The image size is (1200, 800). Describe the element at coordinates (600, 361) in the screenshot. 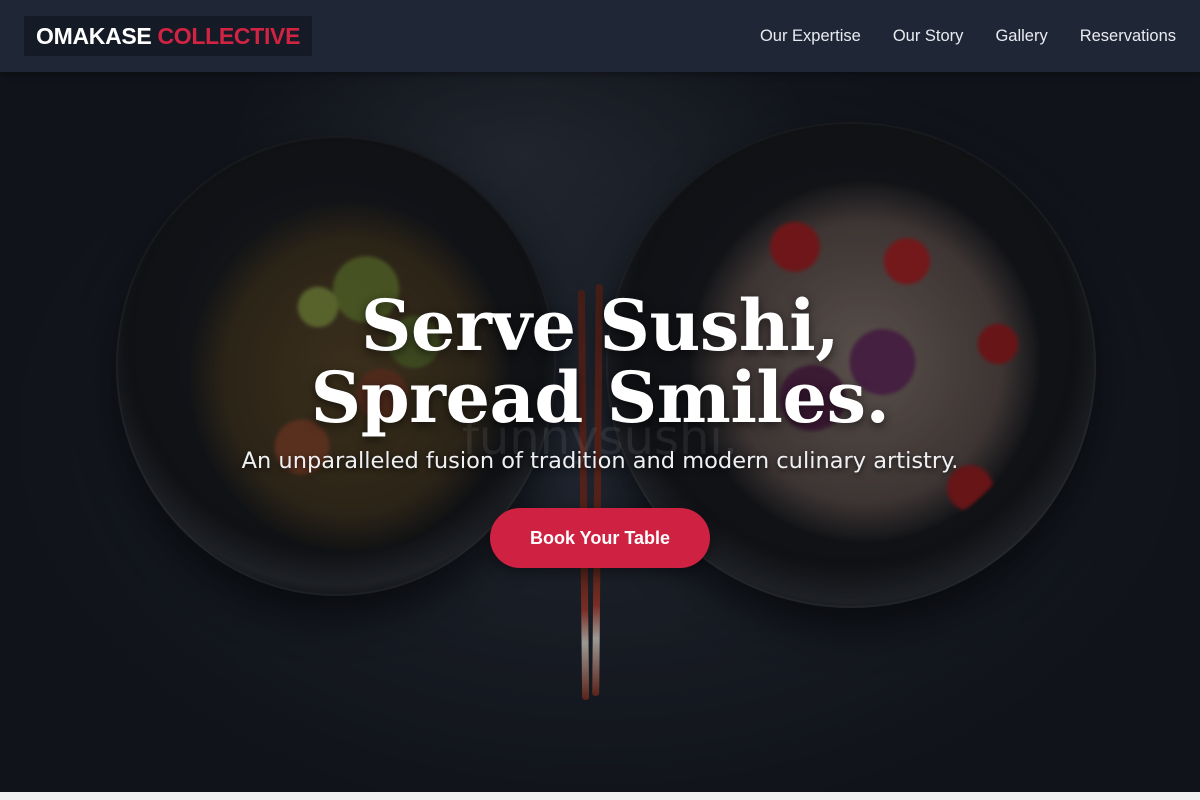

I see `hero-headline: Serve Sushi, Spread Smiles.` at that location.